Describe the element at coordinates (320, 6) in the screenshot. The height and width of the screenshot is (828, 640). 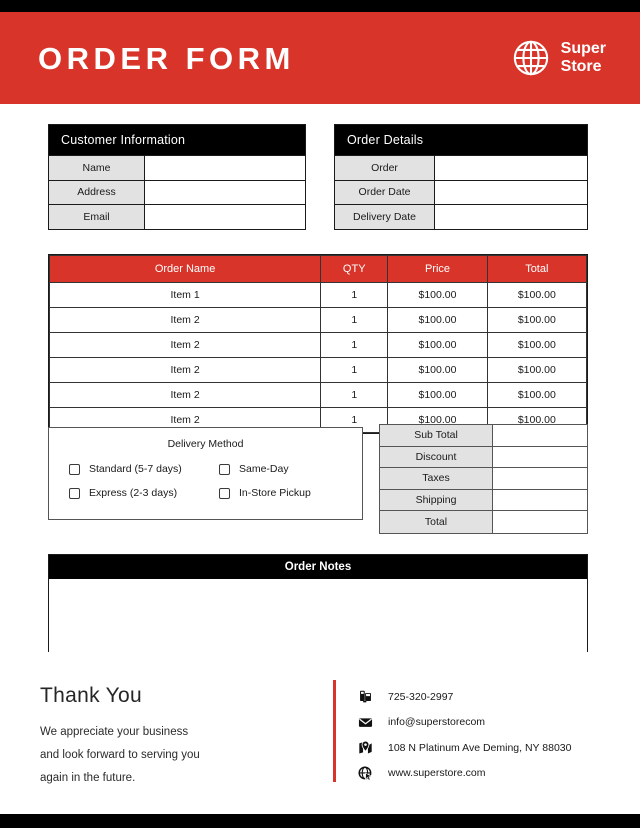
I see `top-accent-bar` at that location.